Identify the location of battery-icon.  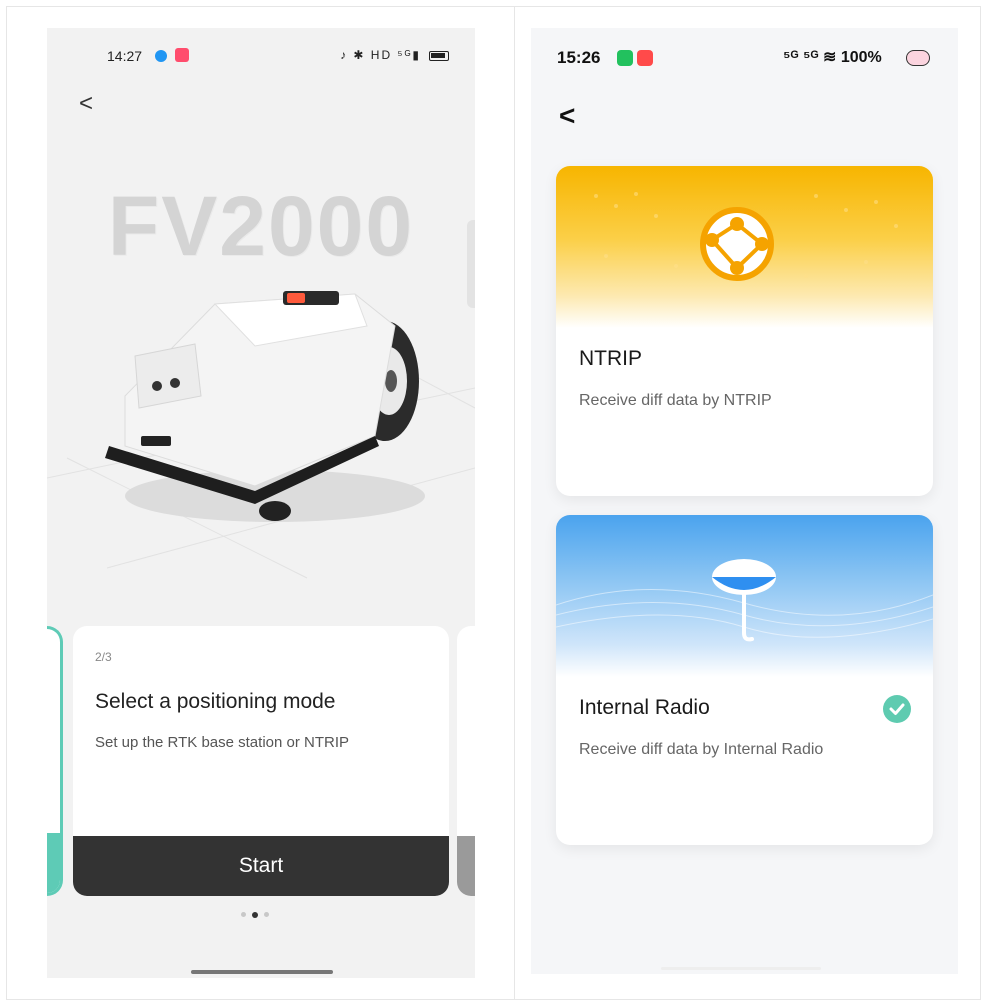
(439, 56).